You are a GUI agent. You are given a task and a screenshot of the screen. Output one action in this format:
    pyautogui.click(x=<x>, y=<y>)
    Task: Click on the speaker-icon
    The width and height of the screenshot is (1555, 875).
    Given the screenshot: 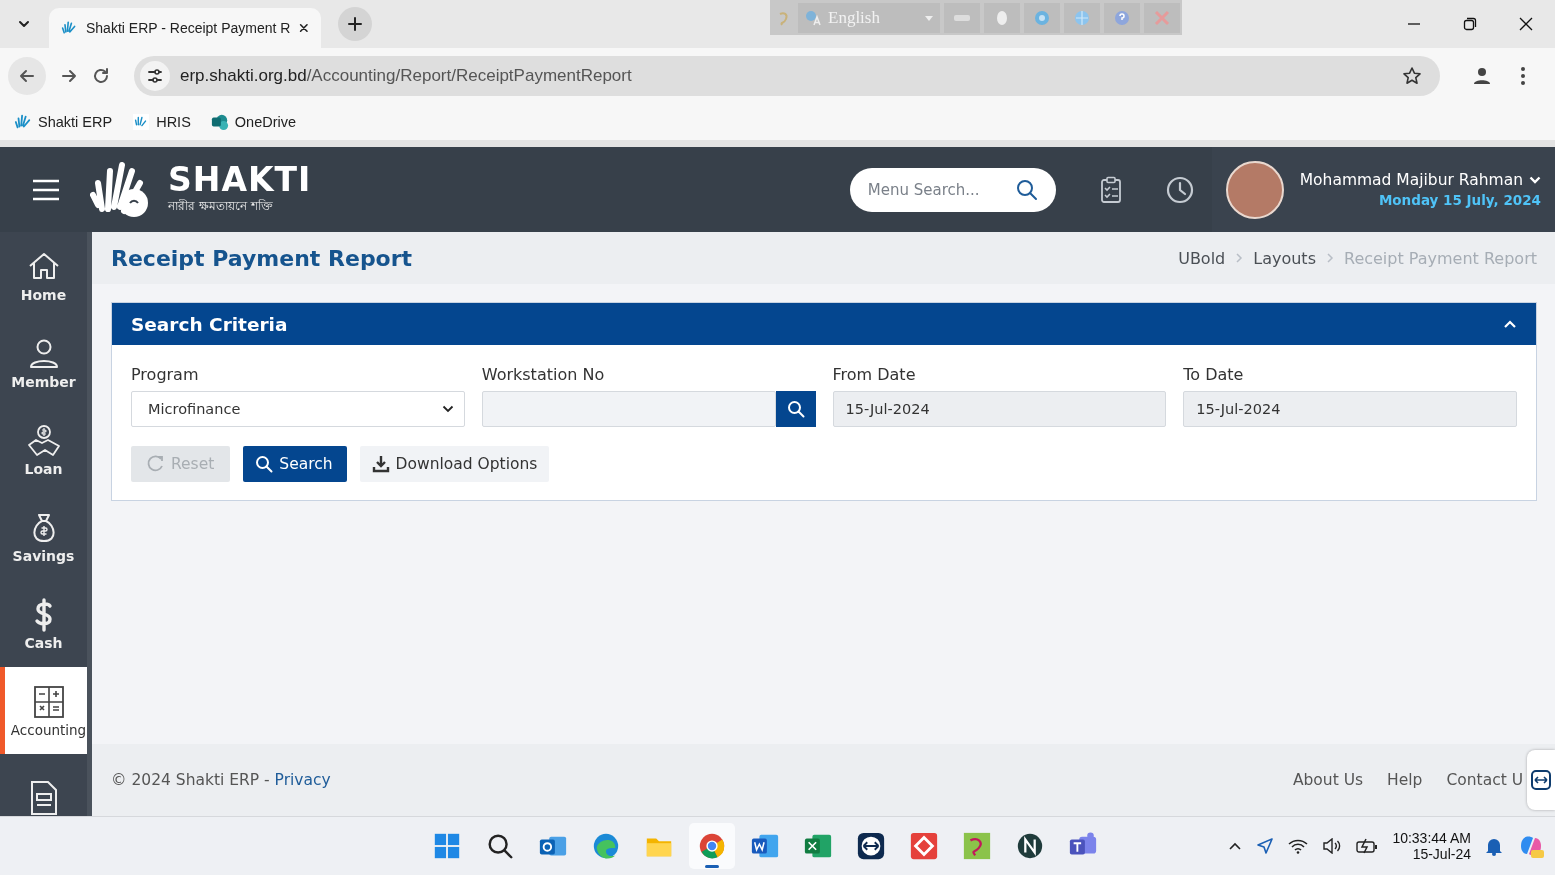 What is the action you would take?
    pyautogui.click(x=1332, y=846)
    